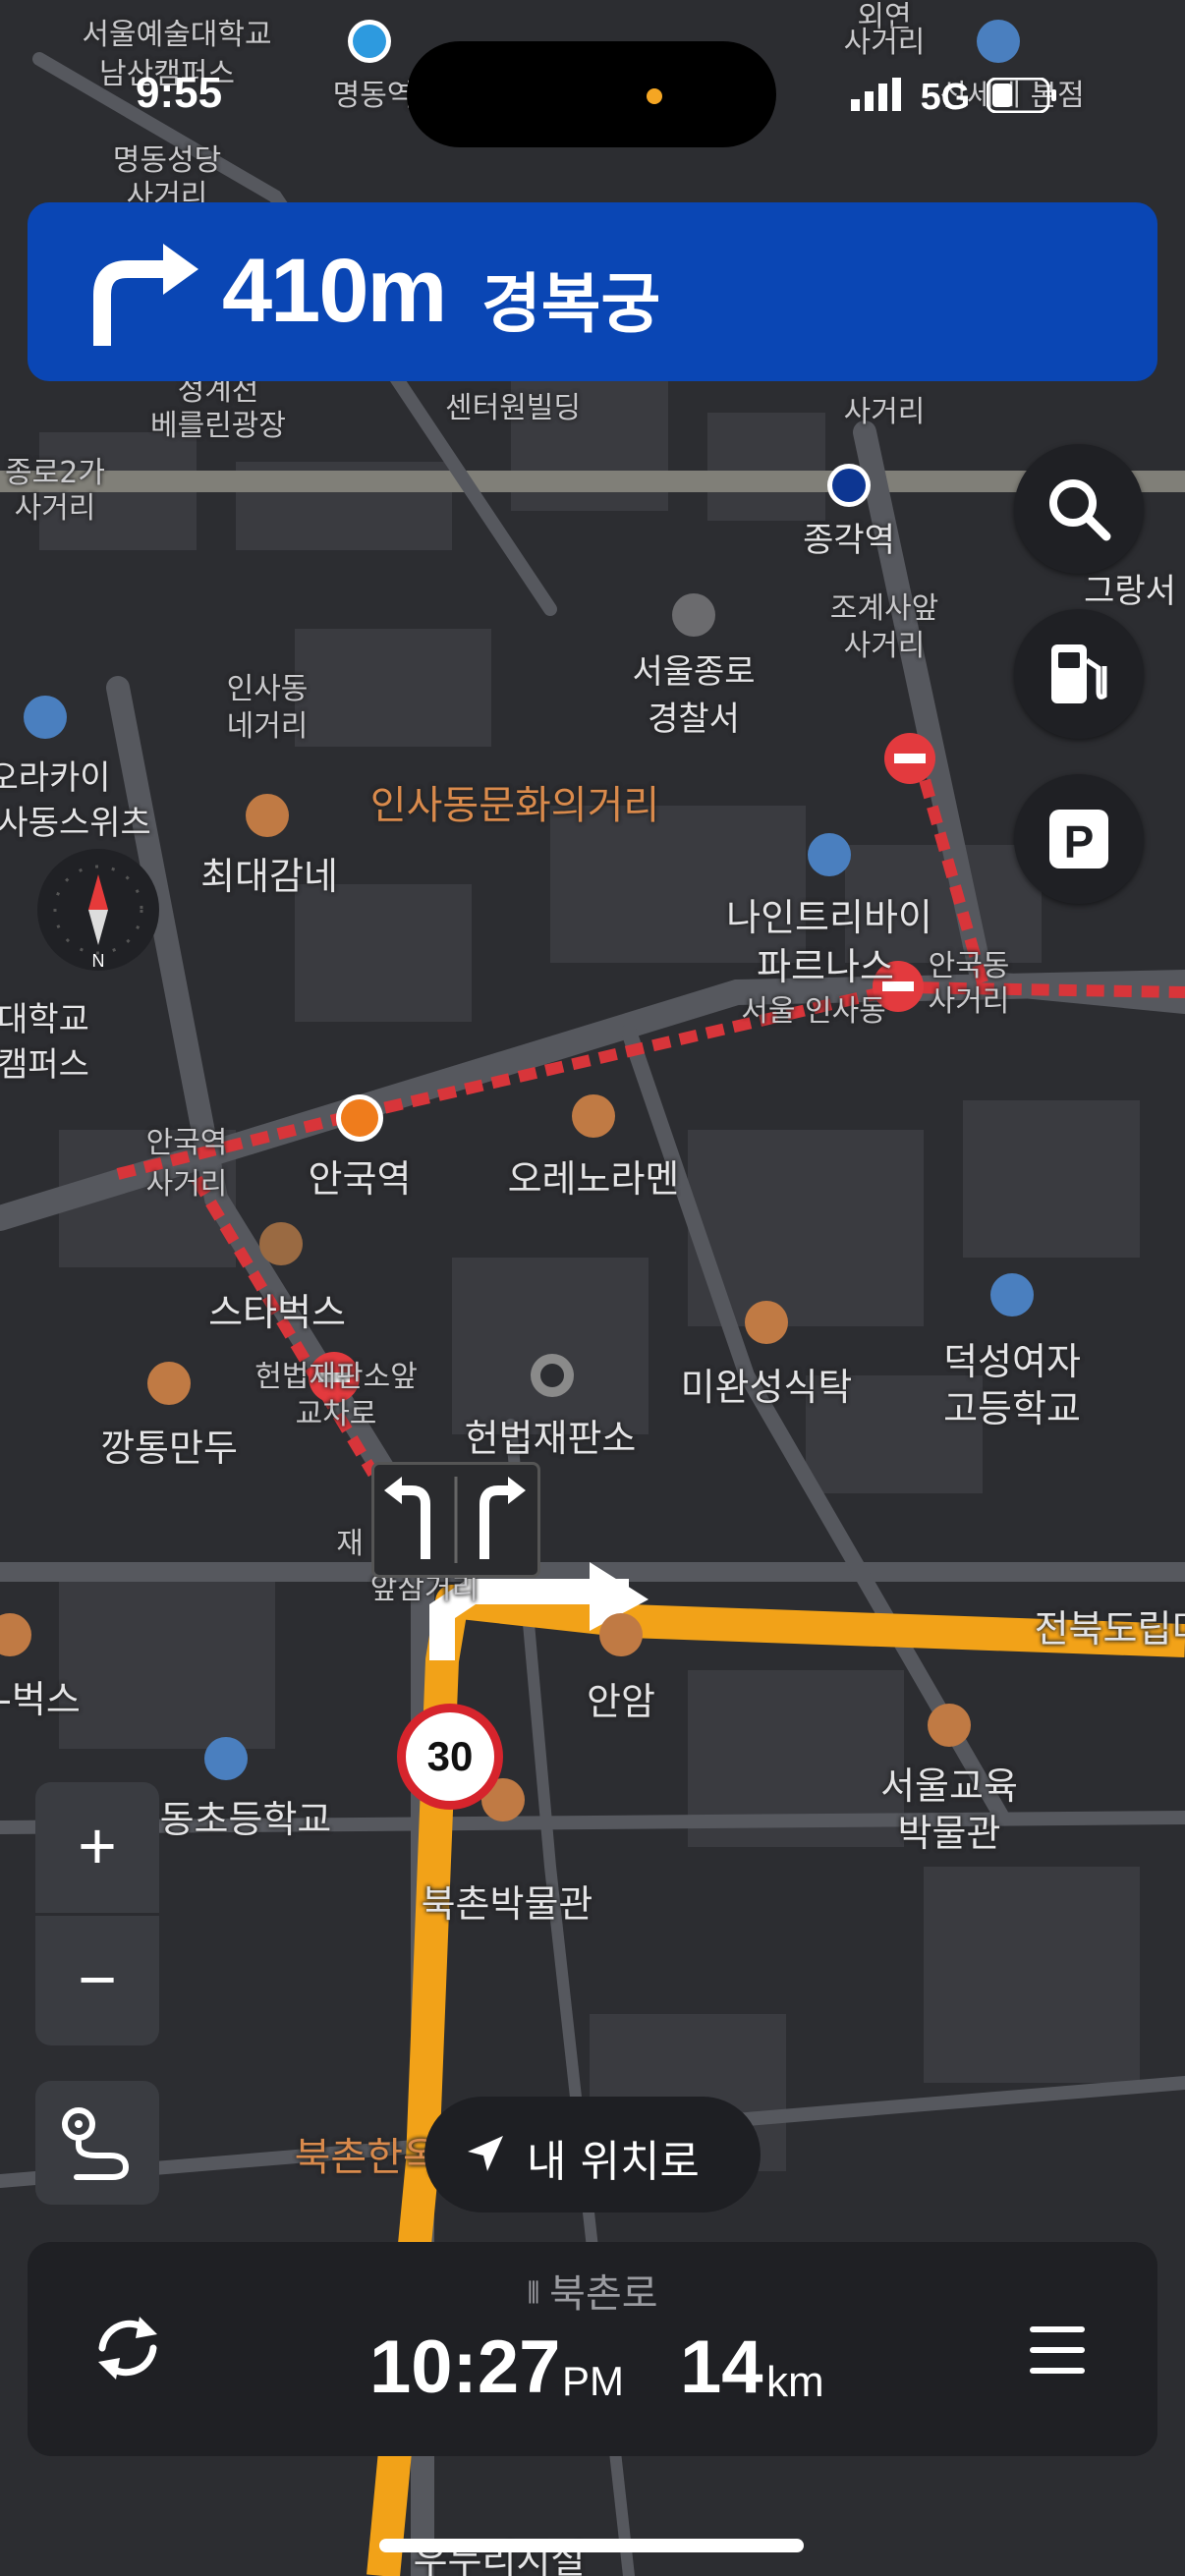  Describe the element at coordinates (795, 2382) in the screenshot. I see `remaining-distance-unit: km` at that location.